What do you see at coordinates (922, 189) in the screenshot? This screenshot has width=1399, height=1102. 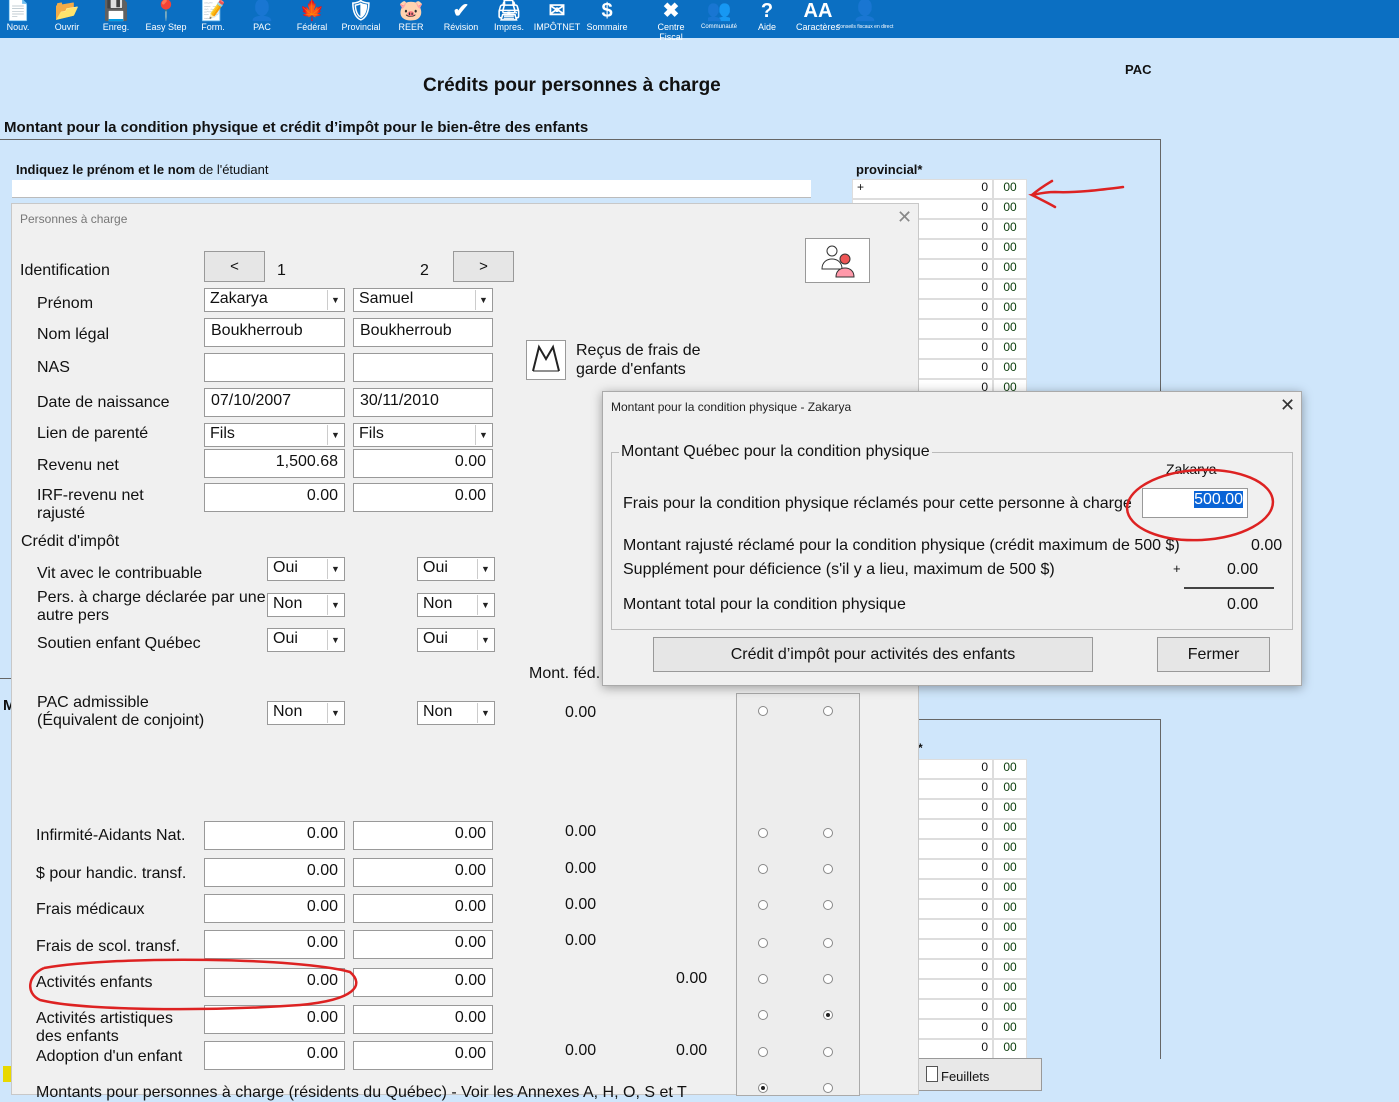 I see `amount-cell: +0` at bounding box center [922, 189].